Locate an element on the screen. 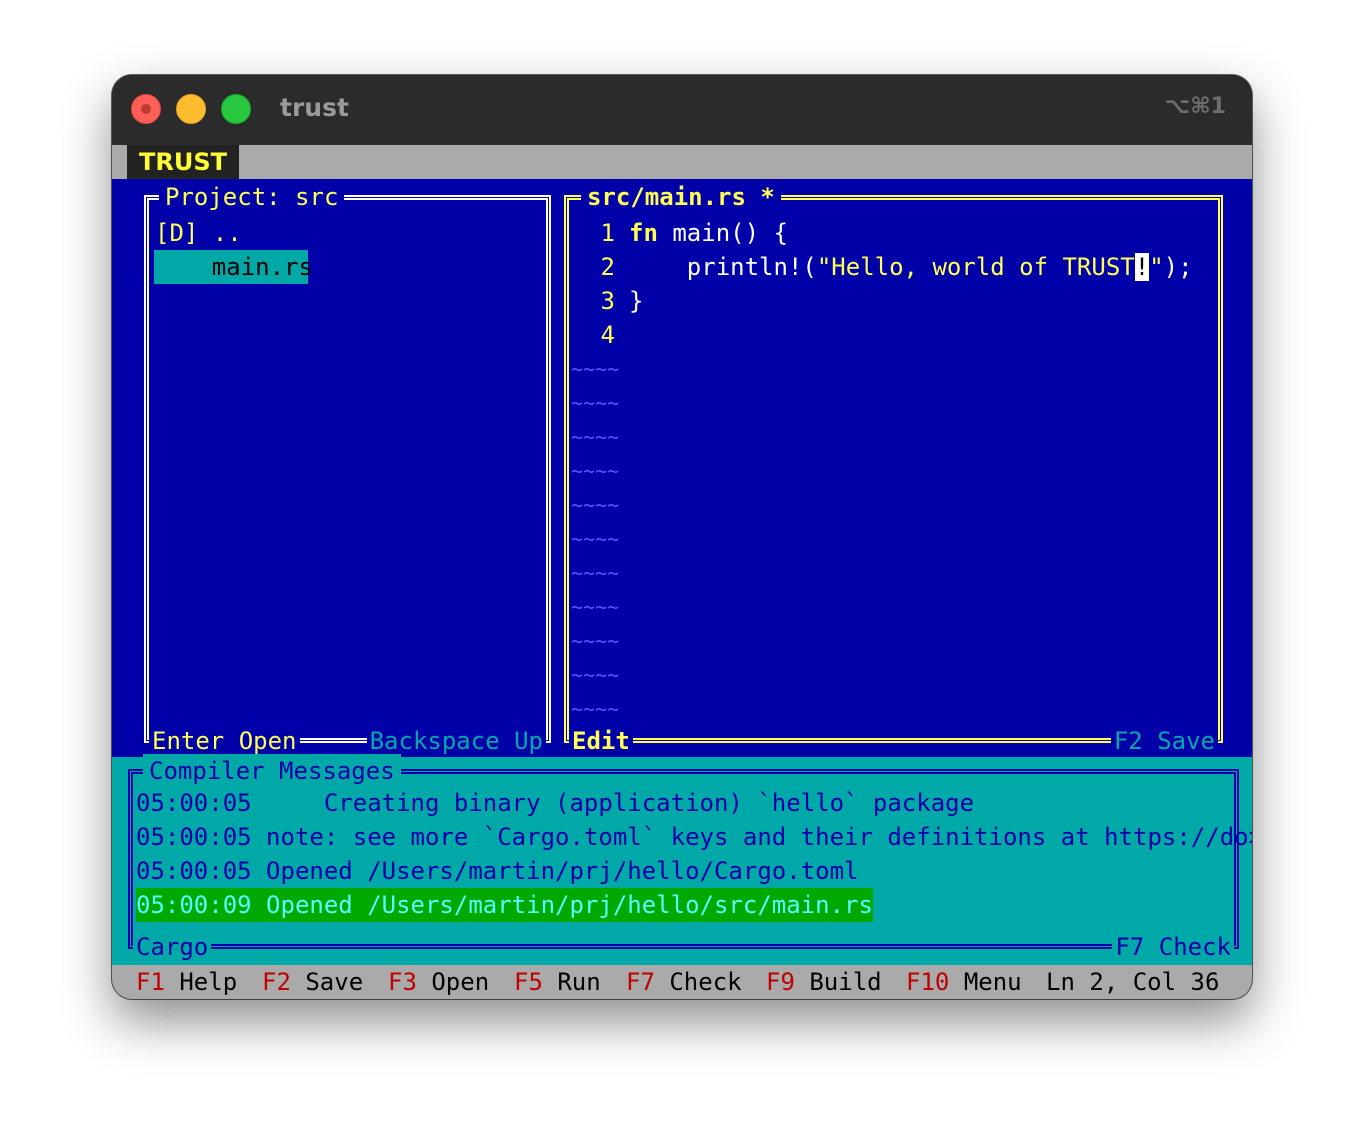  status-f7-check: F7 Check is located at coordinates (684, 982).